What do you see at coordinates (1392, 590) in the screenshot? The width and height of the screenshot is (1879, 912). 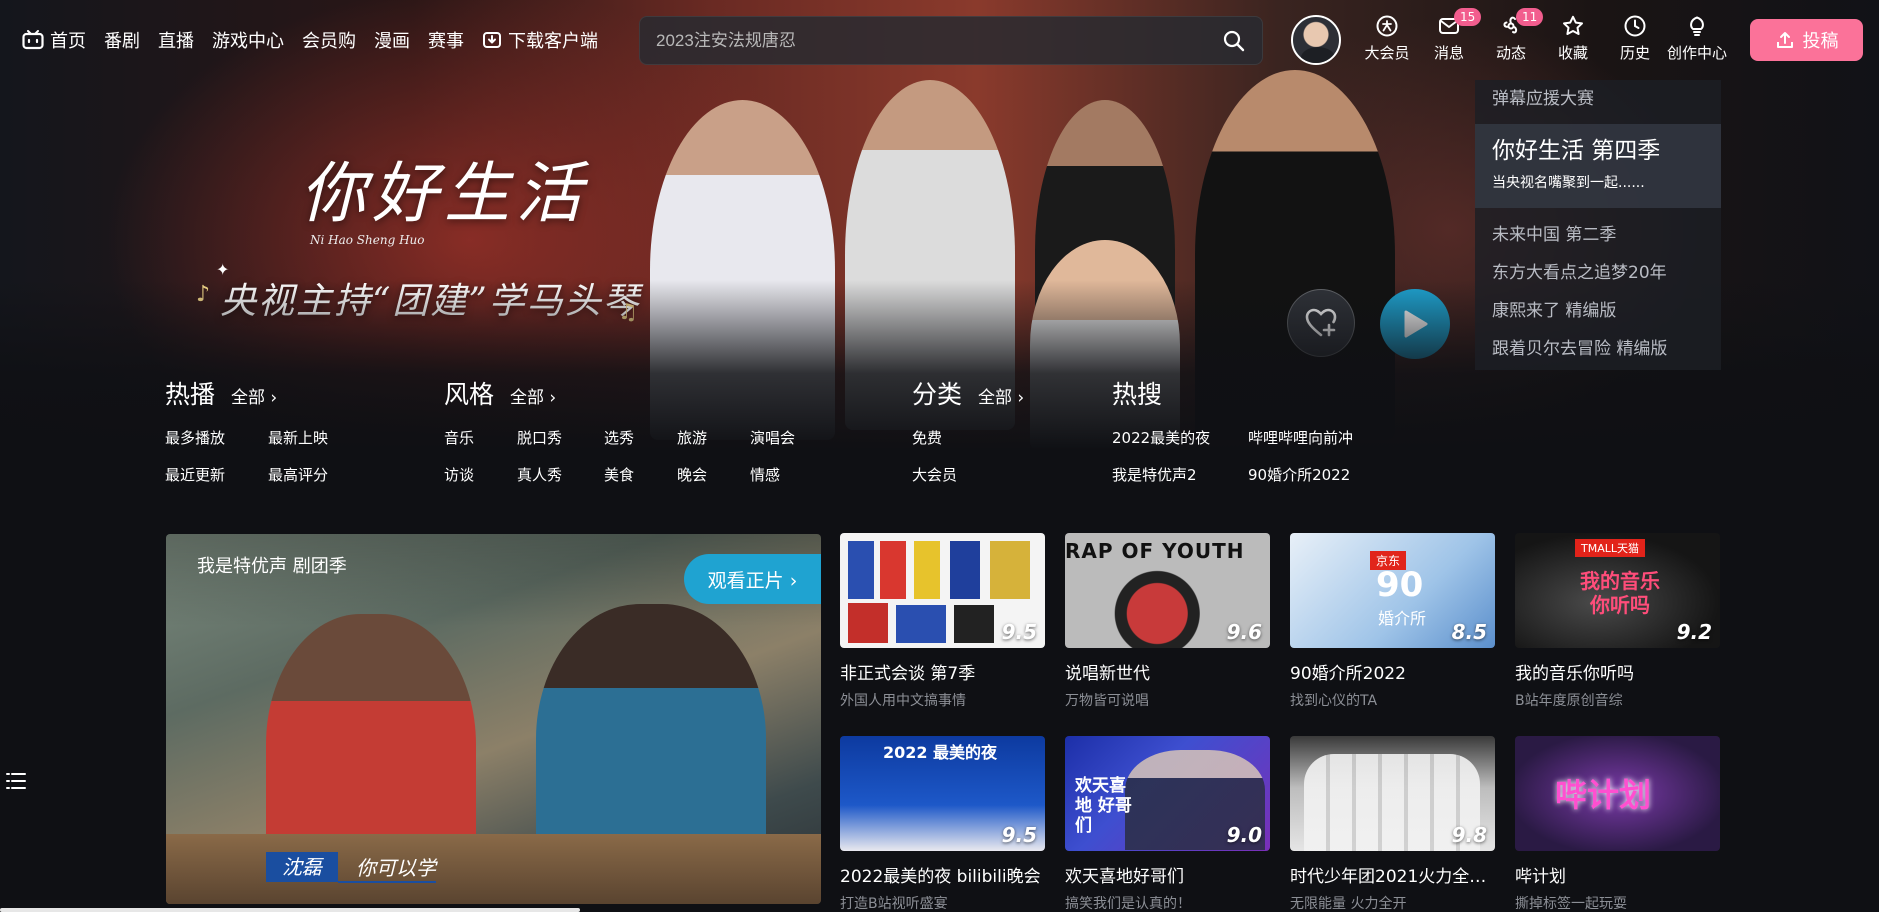 I see `show-thumbnail: 京东 90 婚介所 8.5` at bounding box center [1392, 590].